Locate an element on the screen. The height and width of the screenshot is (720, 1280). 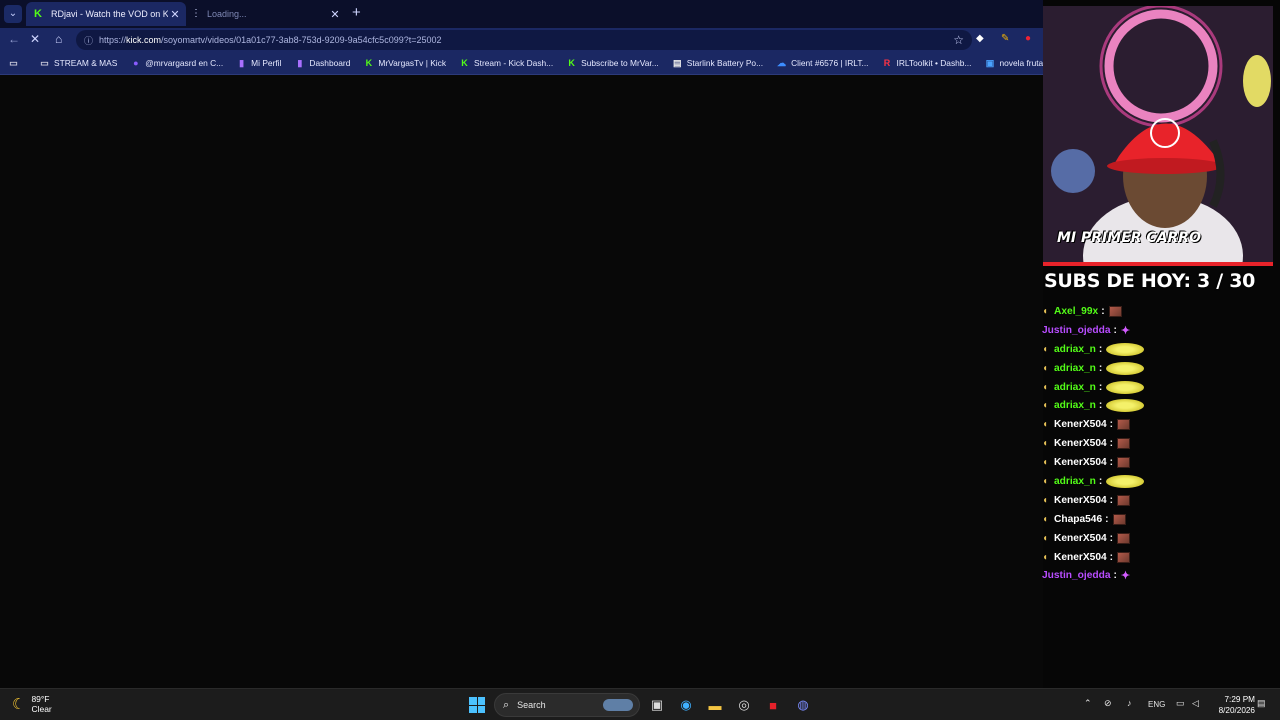
bookmark-label: MrVargasTv | Kick is located at coordinates (412, 63).